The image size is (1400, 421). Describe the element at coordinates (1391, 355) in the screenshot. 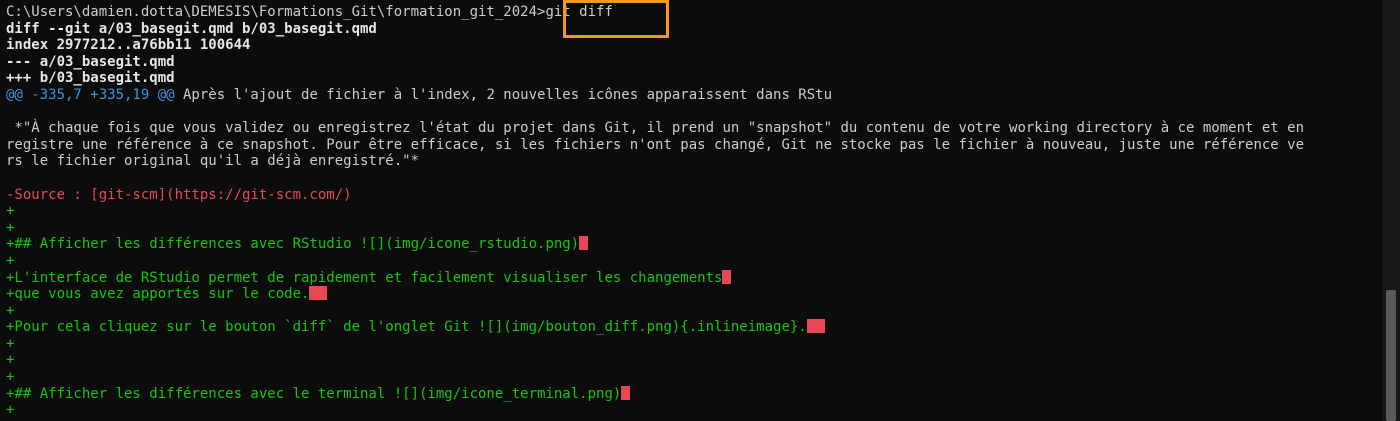

I see `scrollbar-thumb` at that location.